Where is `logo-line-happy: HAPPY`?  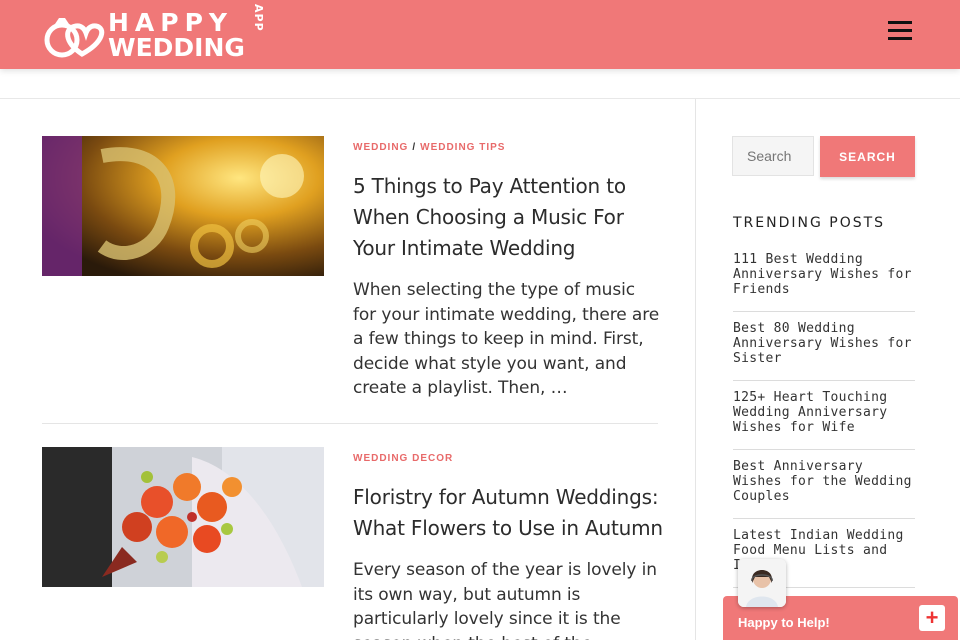
logo-line-happy: HAPPY is located at coordinates (171, 22).